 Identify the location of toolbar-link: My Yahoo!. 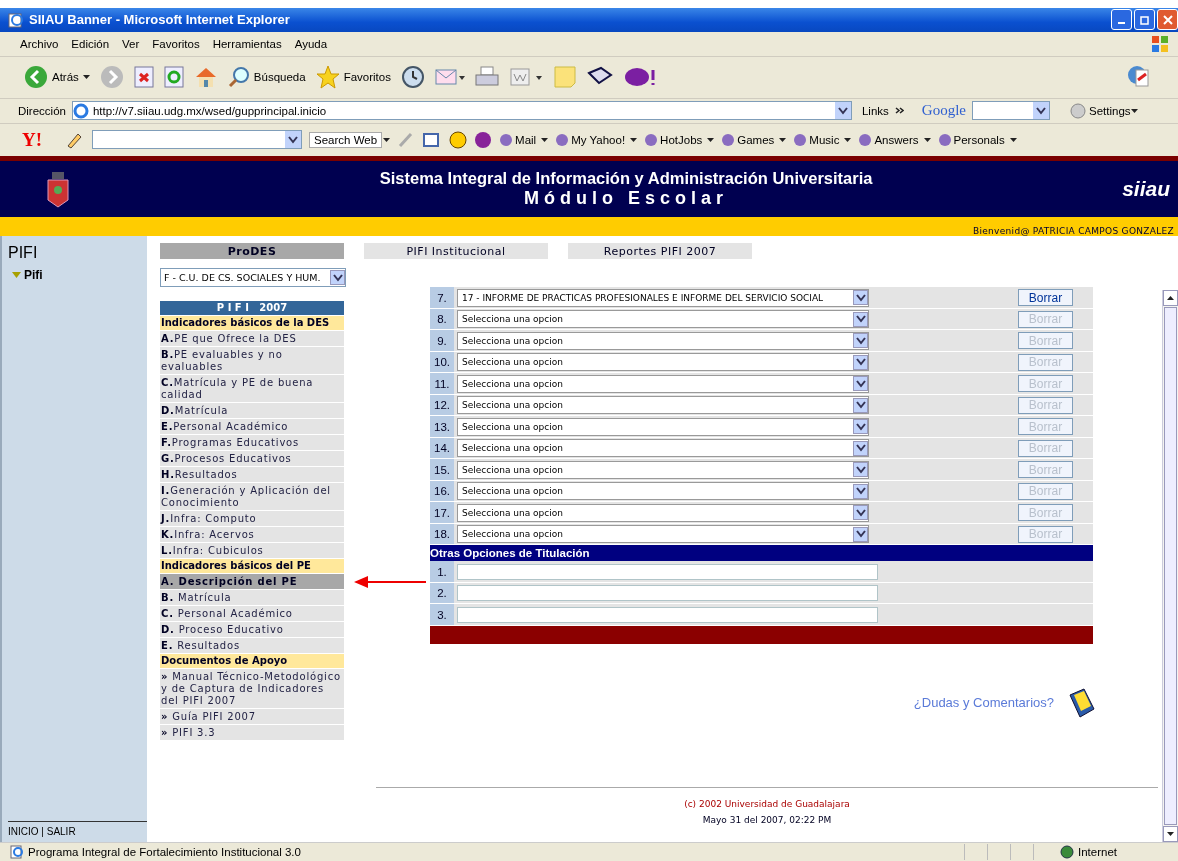
(590, 139).